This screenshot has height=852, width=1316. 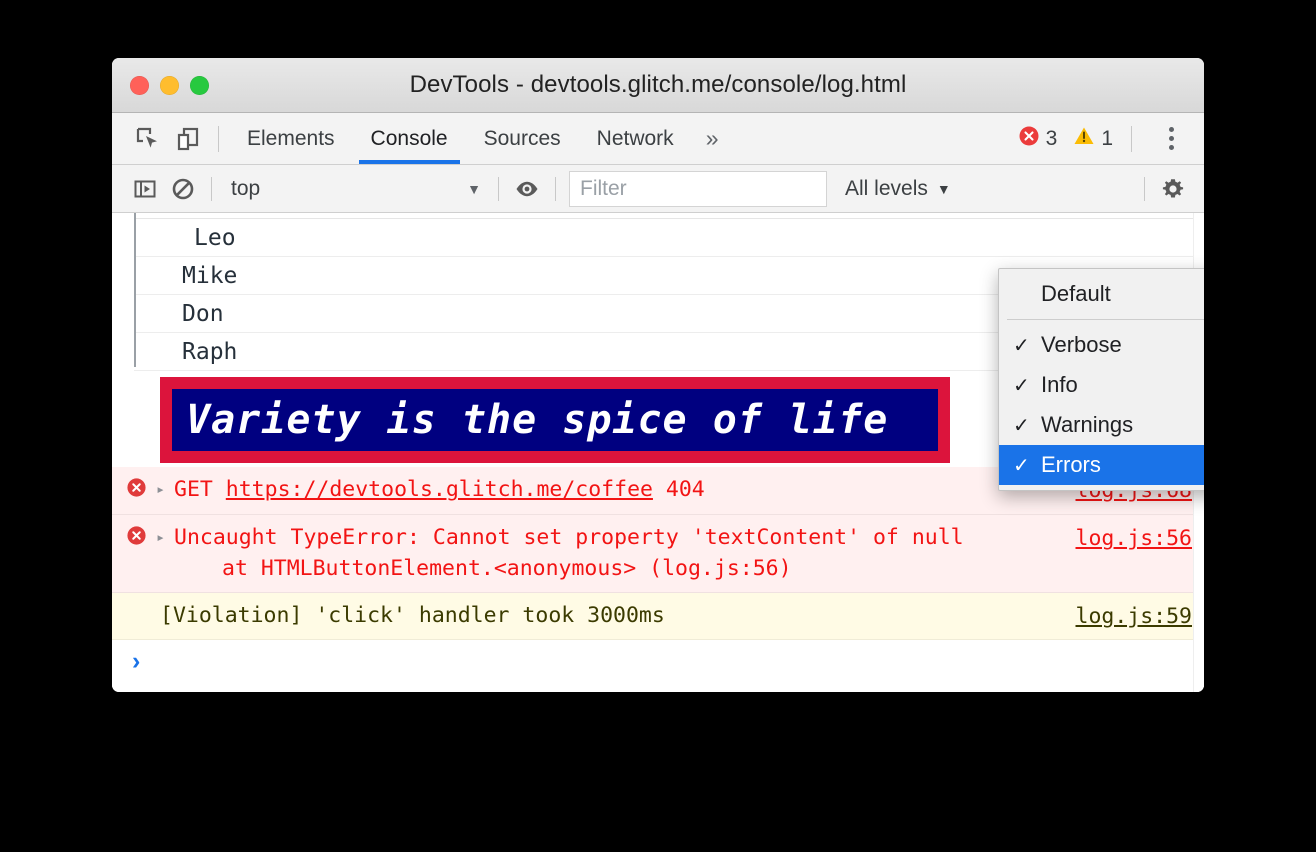 I want to click on error-counter: 3, so click(x=1038, y=139).